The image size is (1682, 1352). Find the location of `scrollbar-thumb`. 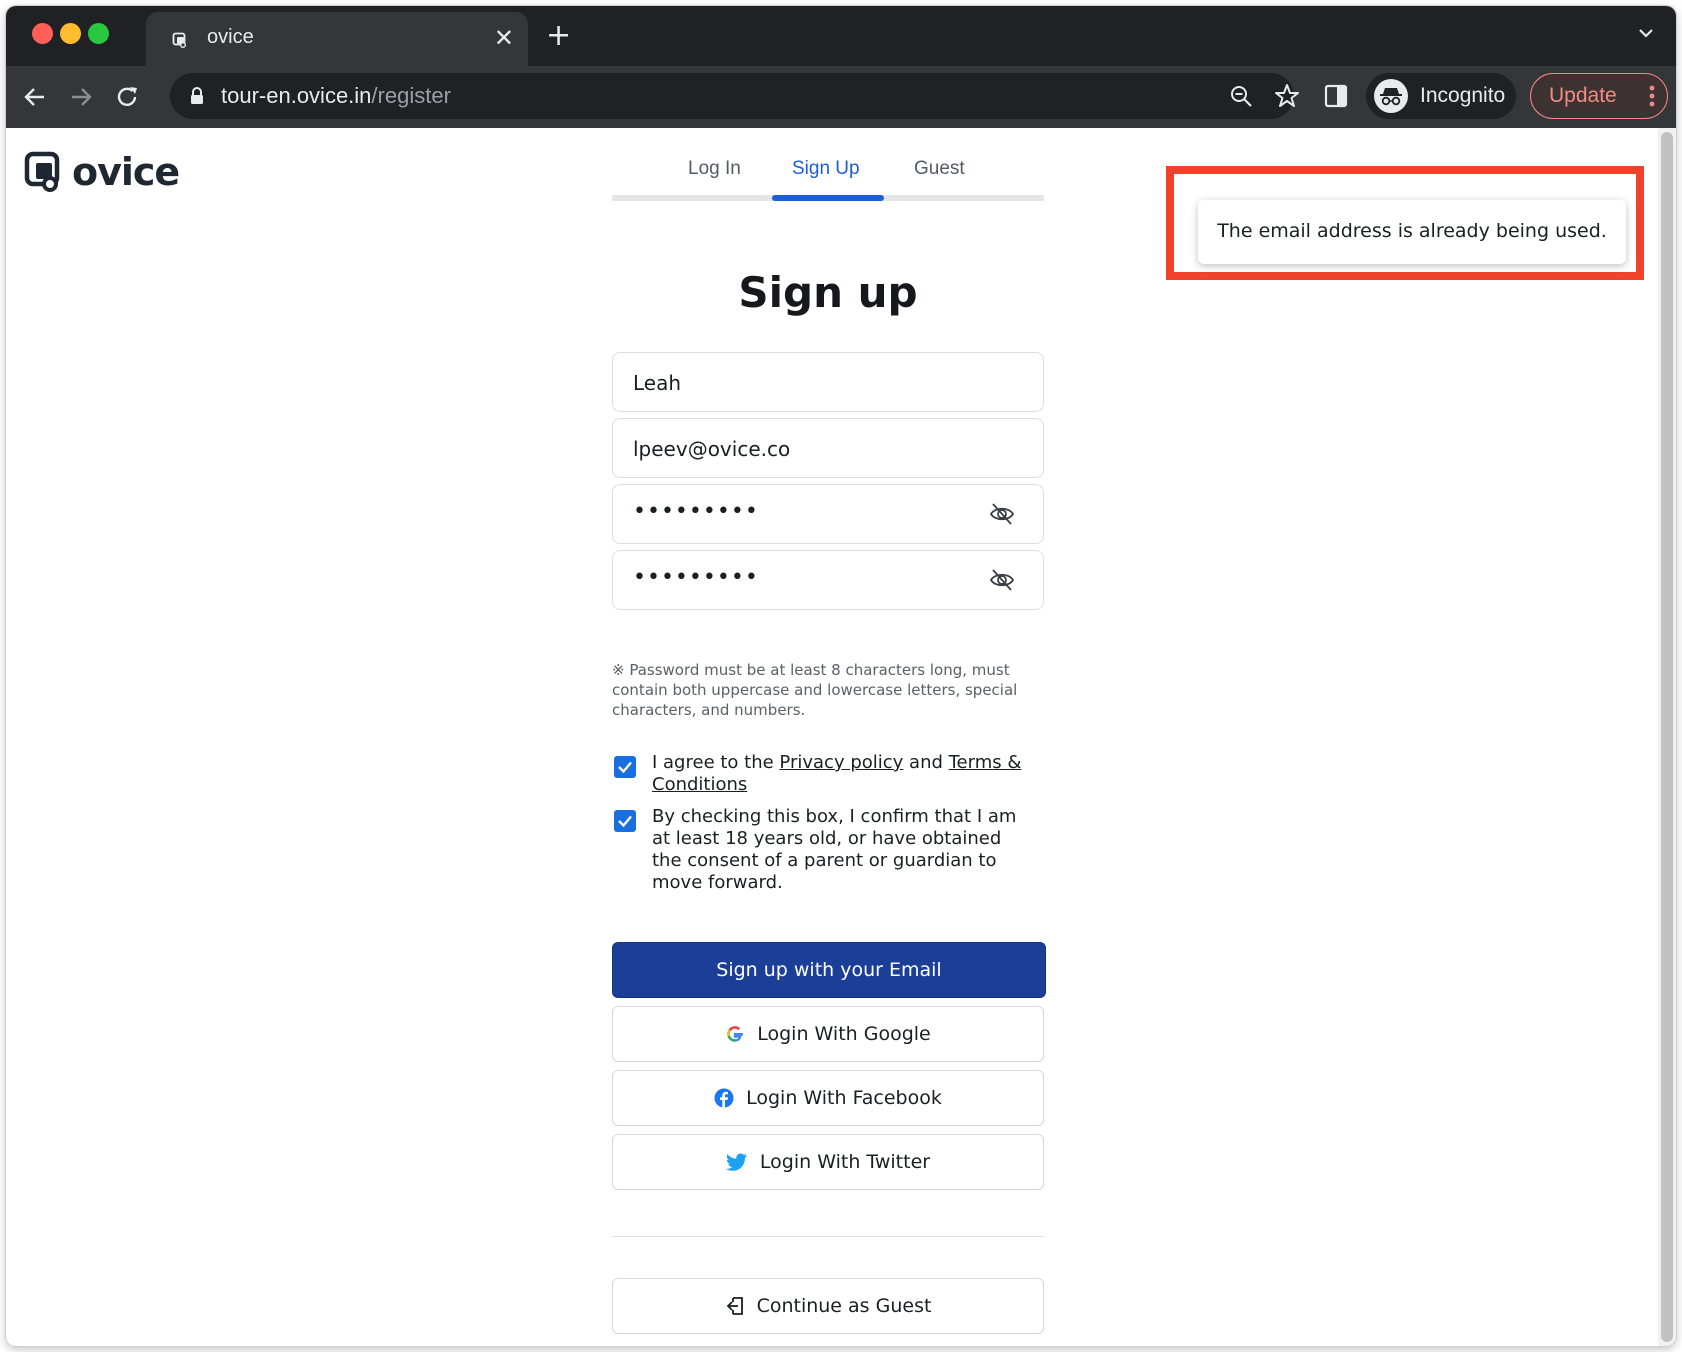

scrollbar-thumb is located at coordinates (1667, 737).